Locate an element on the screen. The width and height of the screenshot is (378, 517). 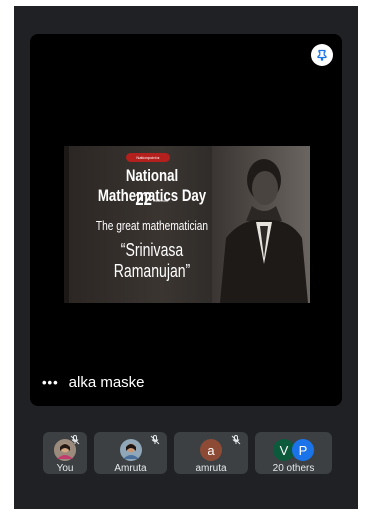
speaker-name-row: ••• alka maske is located at coordinates (93, 382).